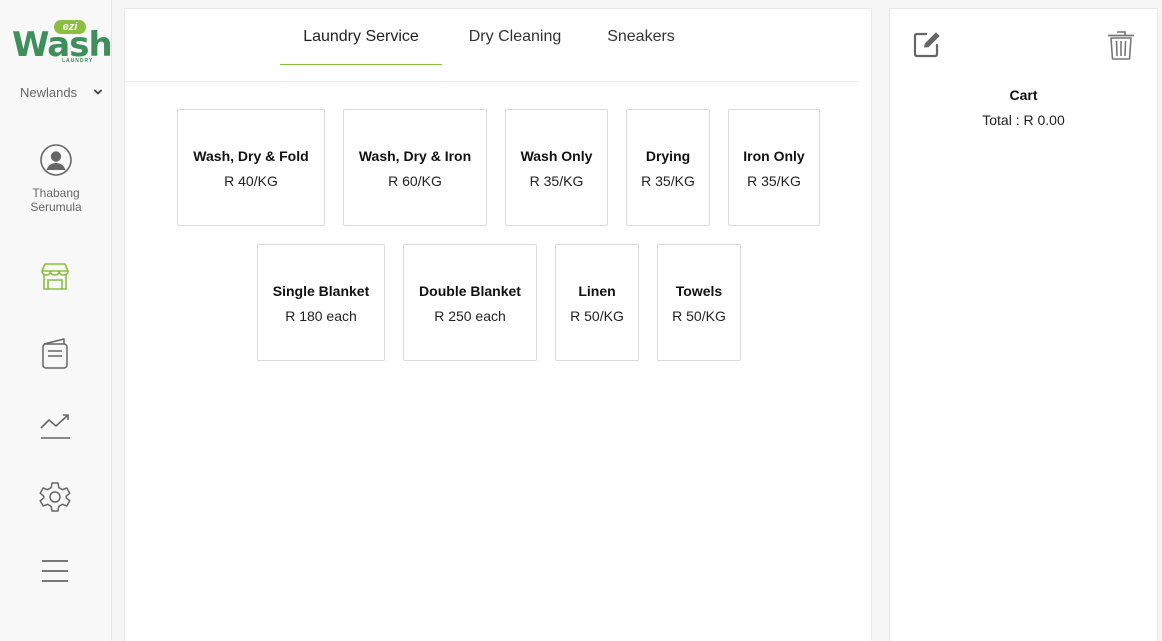 The width and height of the screenshot is (1162, 641). I want to click on store-icon, so click(55, 276).